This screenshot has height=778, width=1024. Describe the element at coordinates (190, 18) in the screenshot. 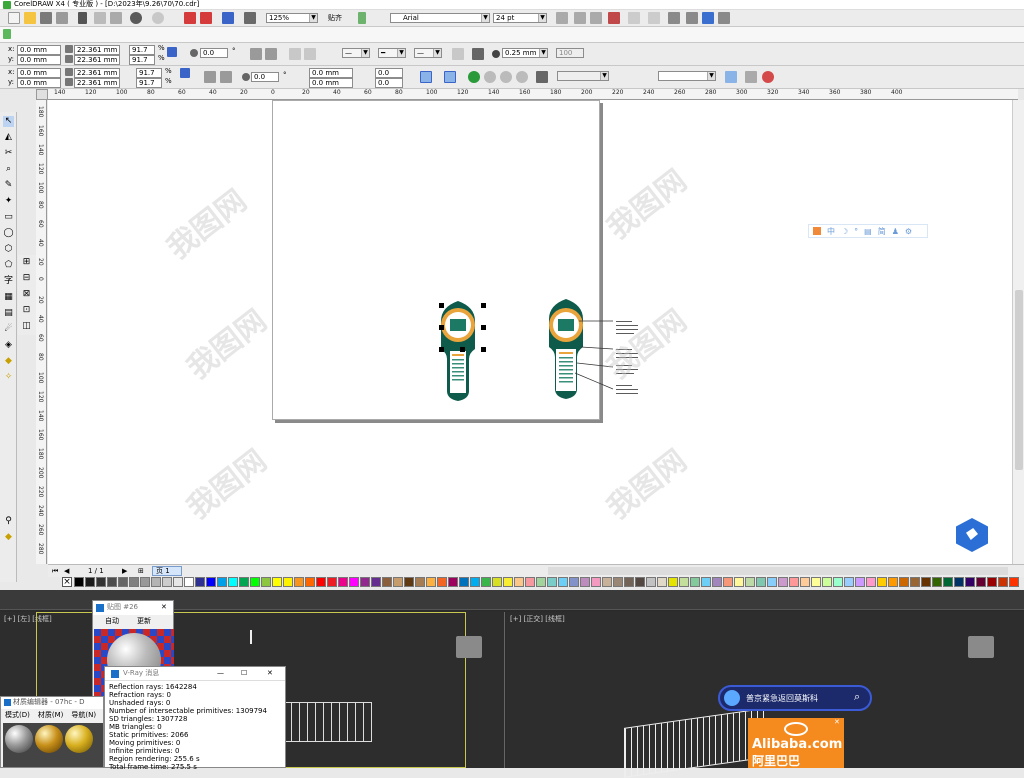

I see `import-icon` at that location.